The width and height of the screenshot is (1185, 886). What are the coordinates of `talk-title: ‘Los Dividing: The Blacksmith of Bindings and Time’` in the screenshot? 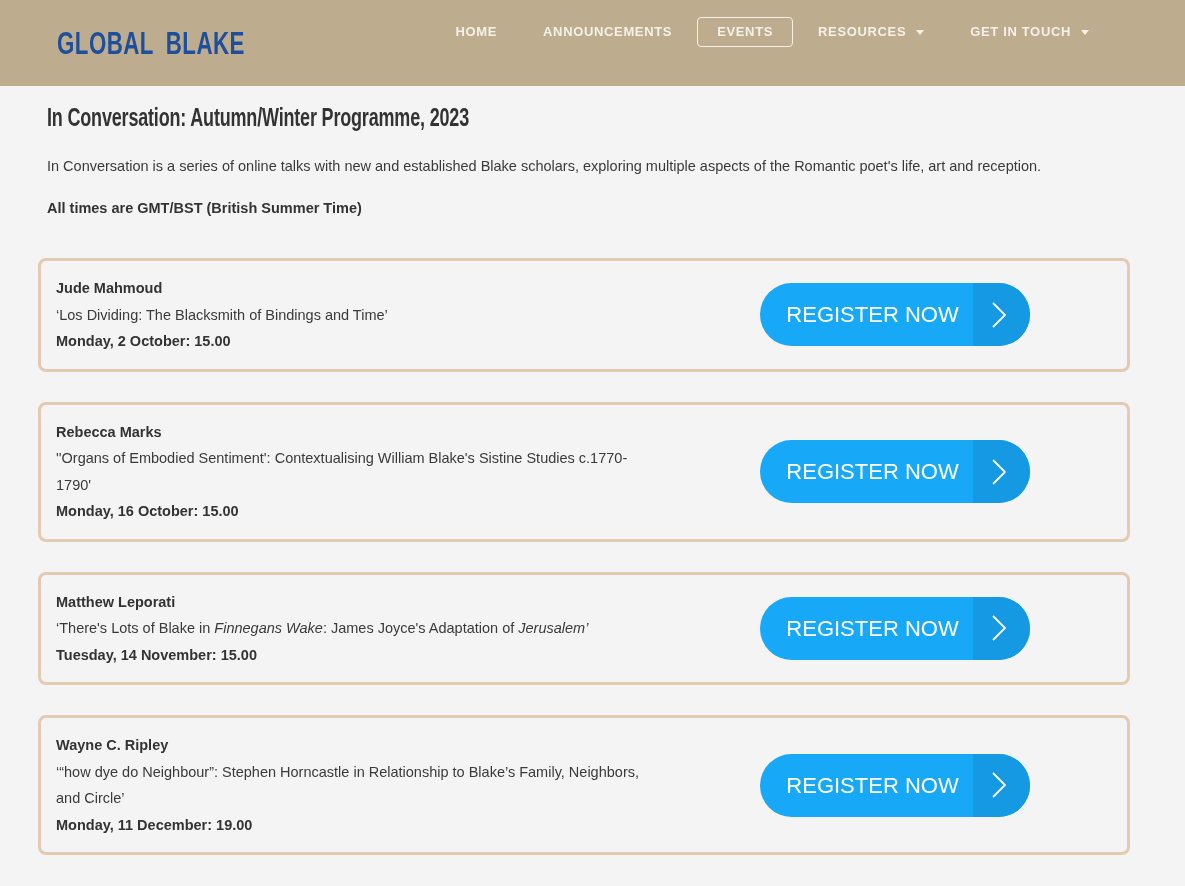 It's located at (222, 315).